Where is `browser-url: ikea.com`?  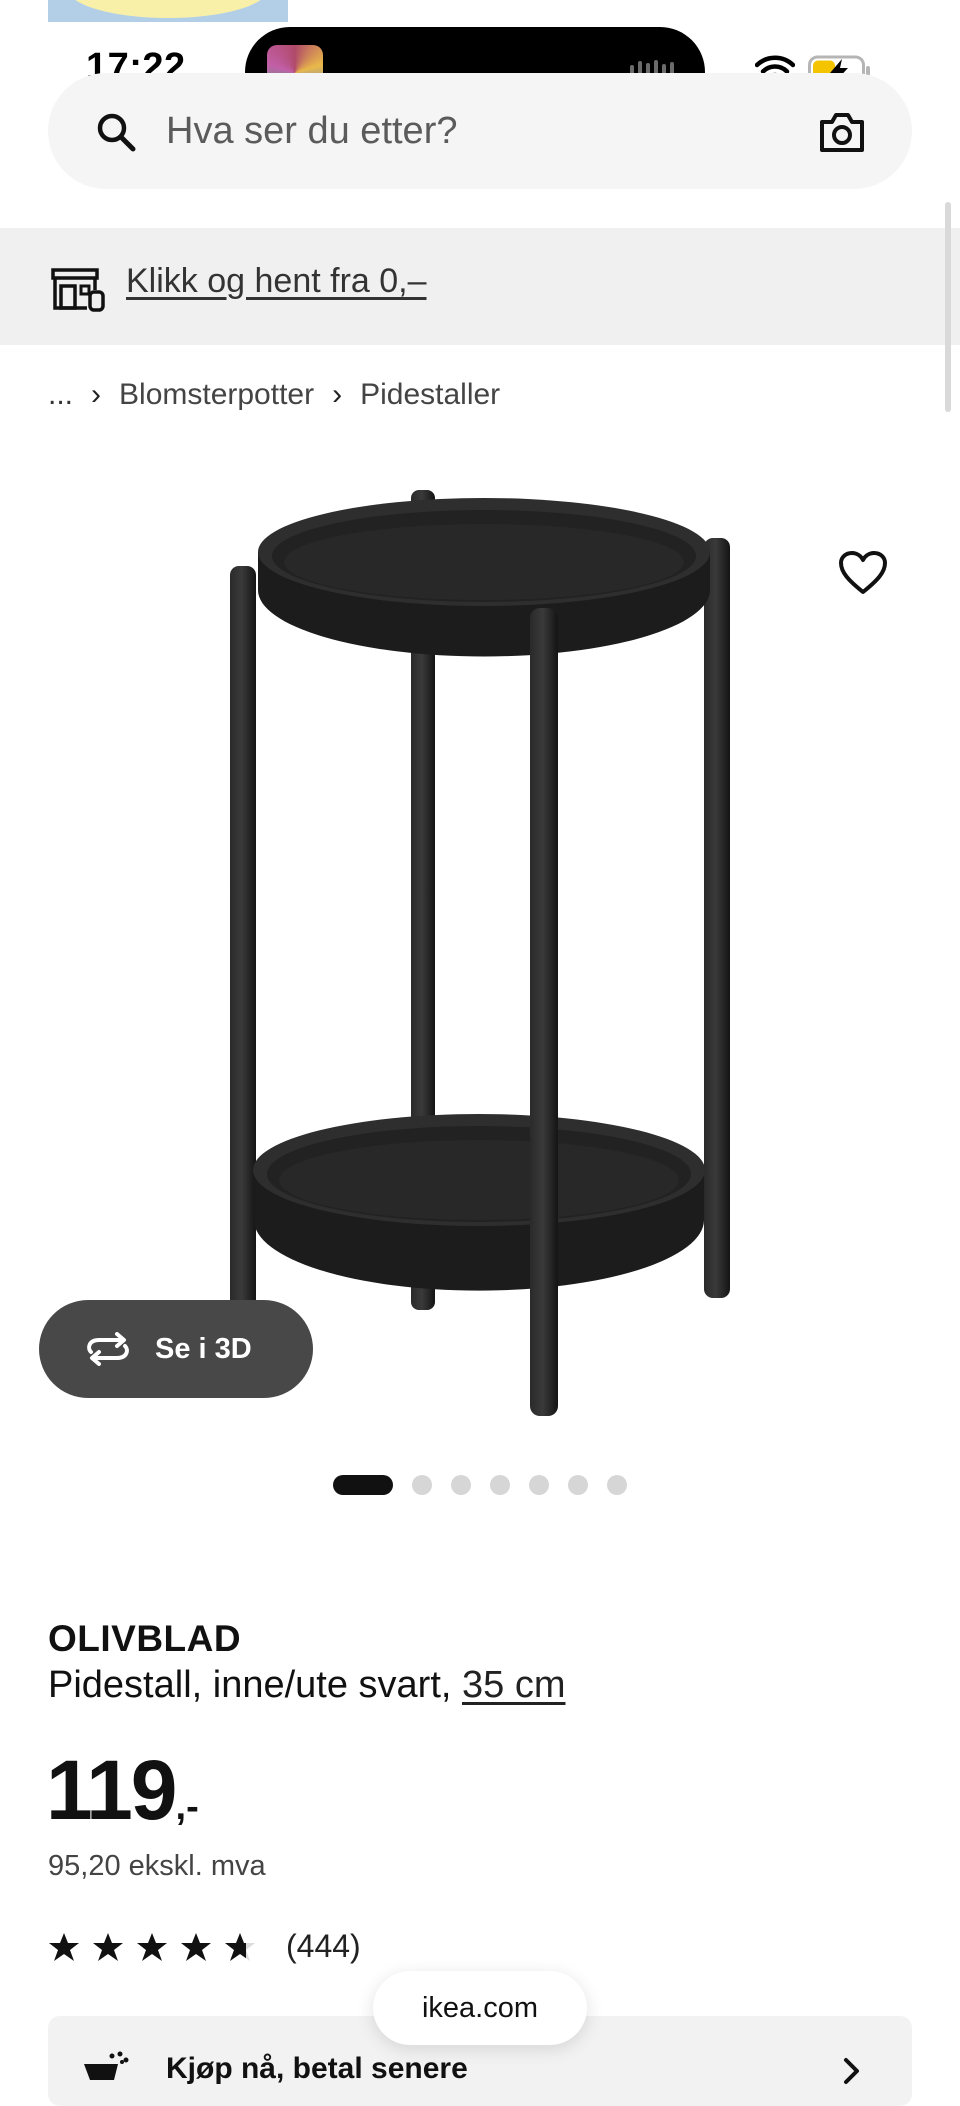 browser-url: ikea.com is located at coordinates (480, 2007).